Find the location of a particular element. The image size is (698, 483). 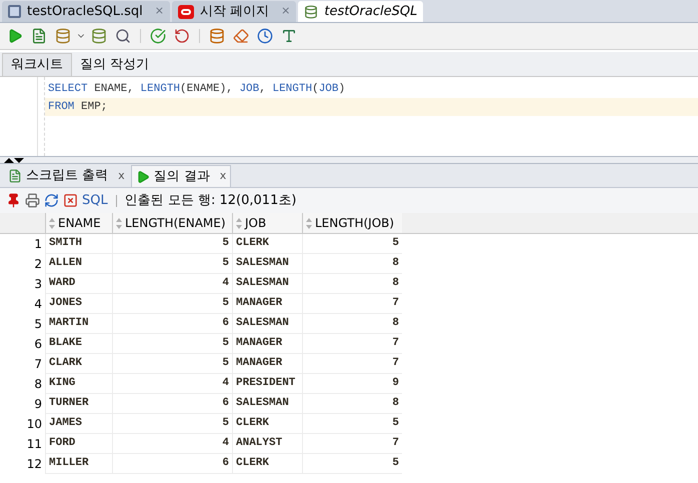

tab-label: 질의 결과 is located at coordinates (182, 177).